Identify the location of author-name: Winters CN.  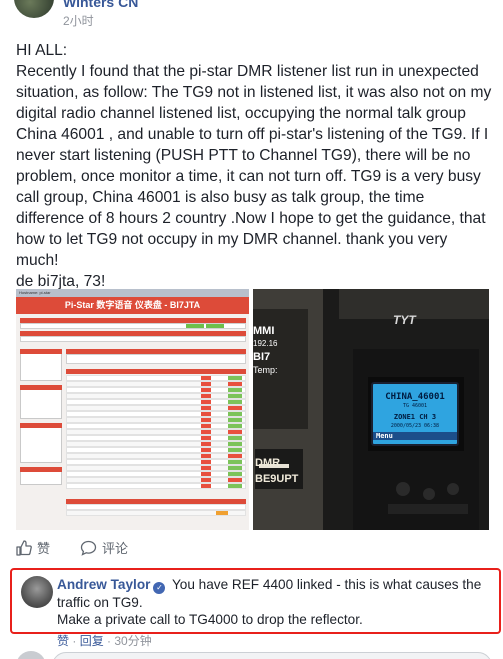
(100, 5).